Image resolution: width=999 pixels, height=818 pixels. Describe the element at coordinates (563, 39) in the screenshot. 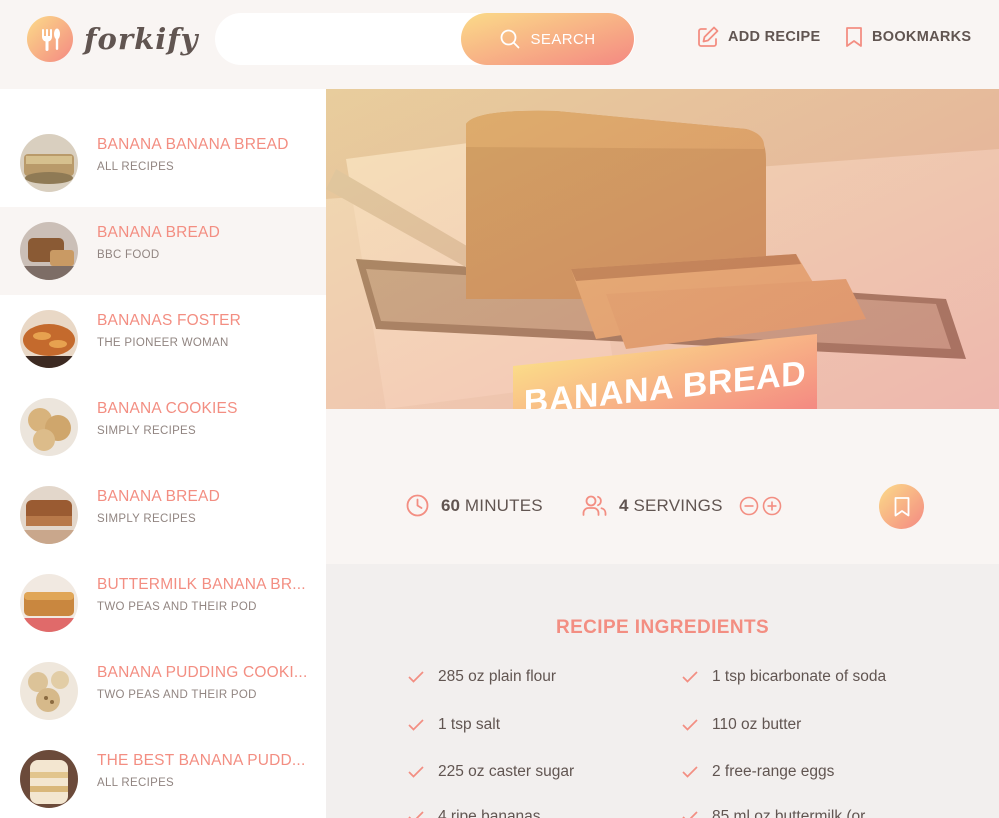

I see `search-button-label: SEARCH` at that location.